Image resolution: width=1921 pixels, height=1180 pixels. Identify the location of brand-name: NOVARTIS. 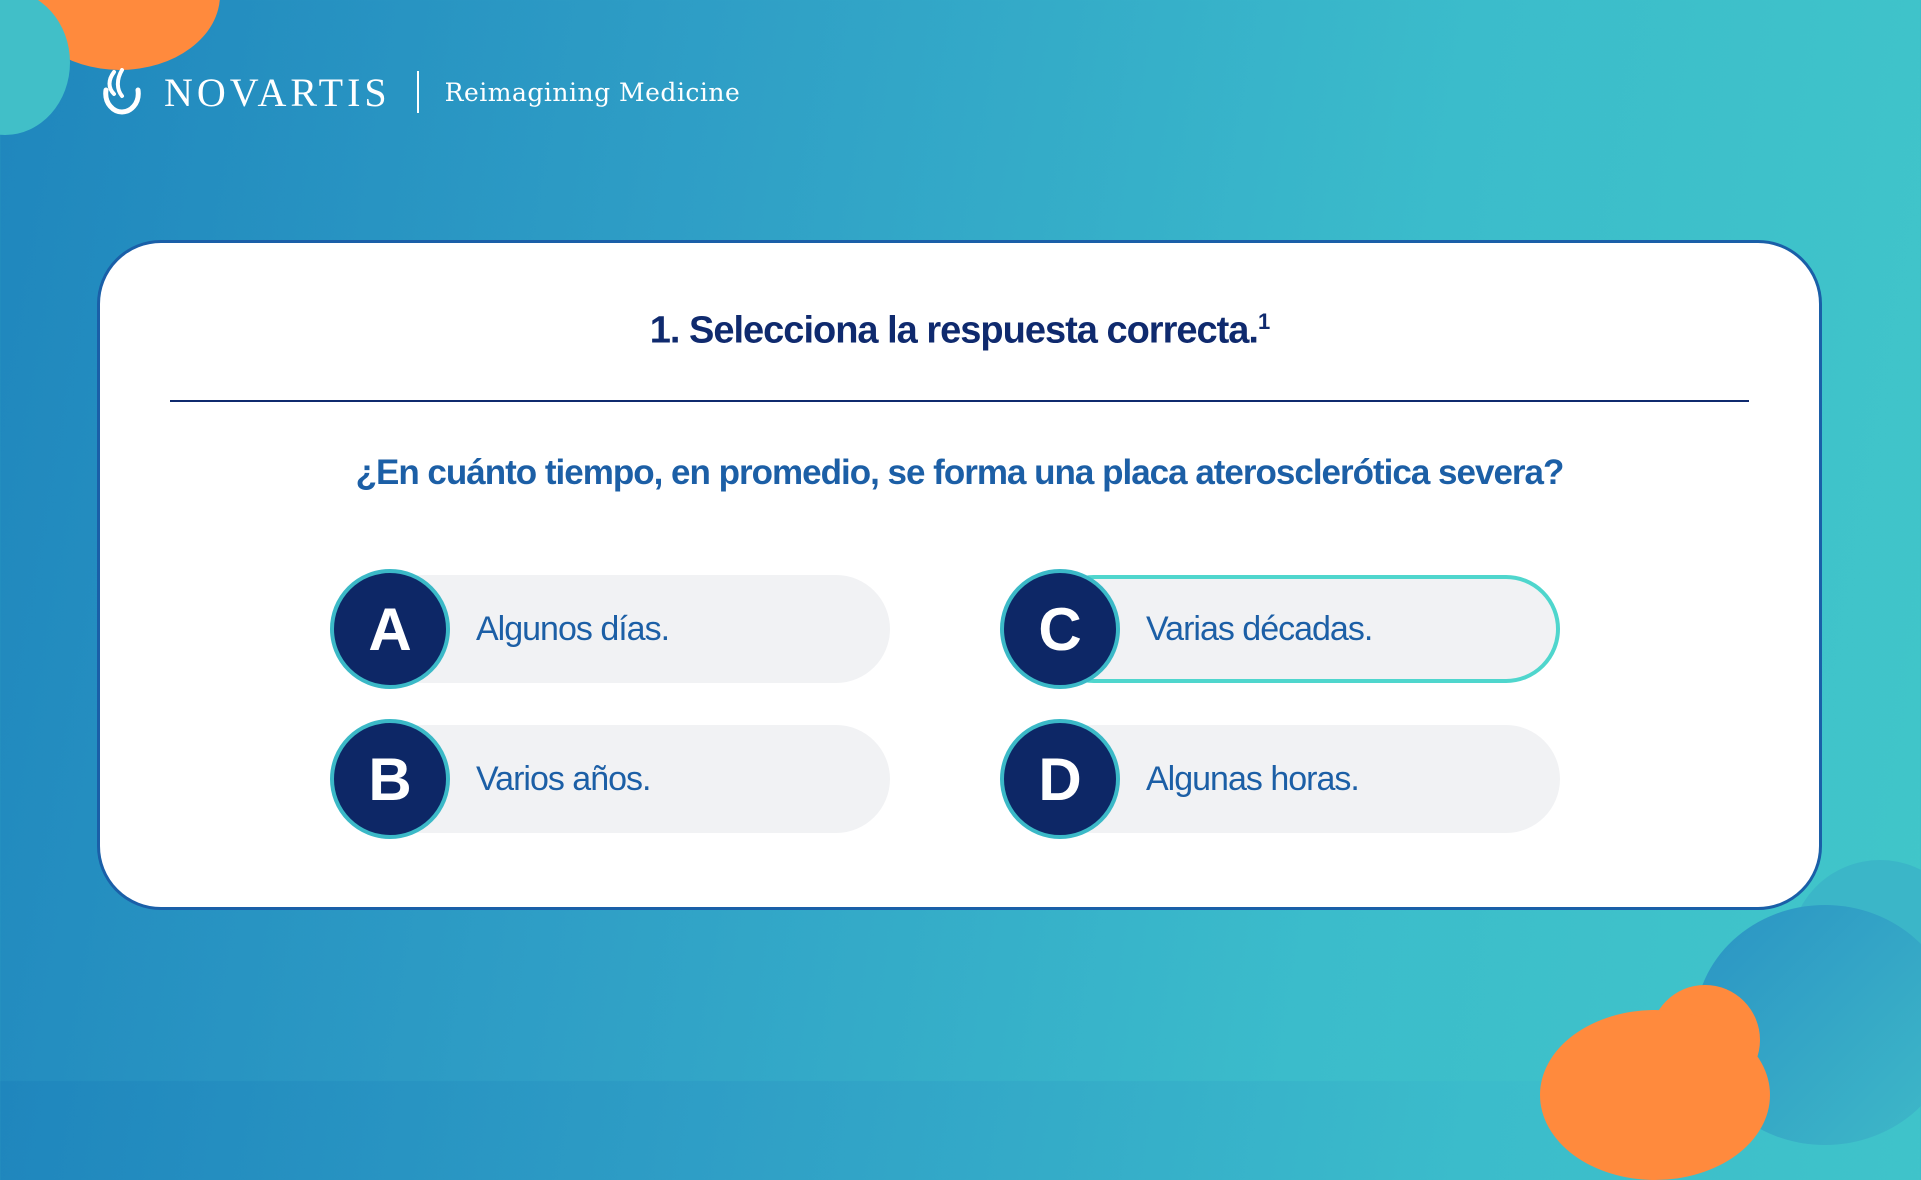
(277, 92).